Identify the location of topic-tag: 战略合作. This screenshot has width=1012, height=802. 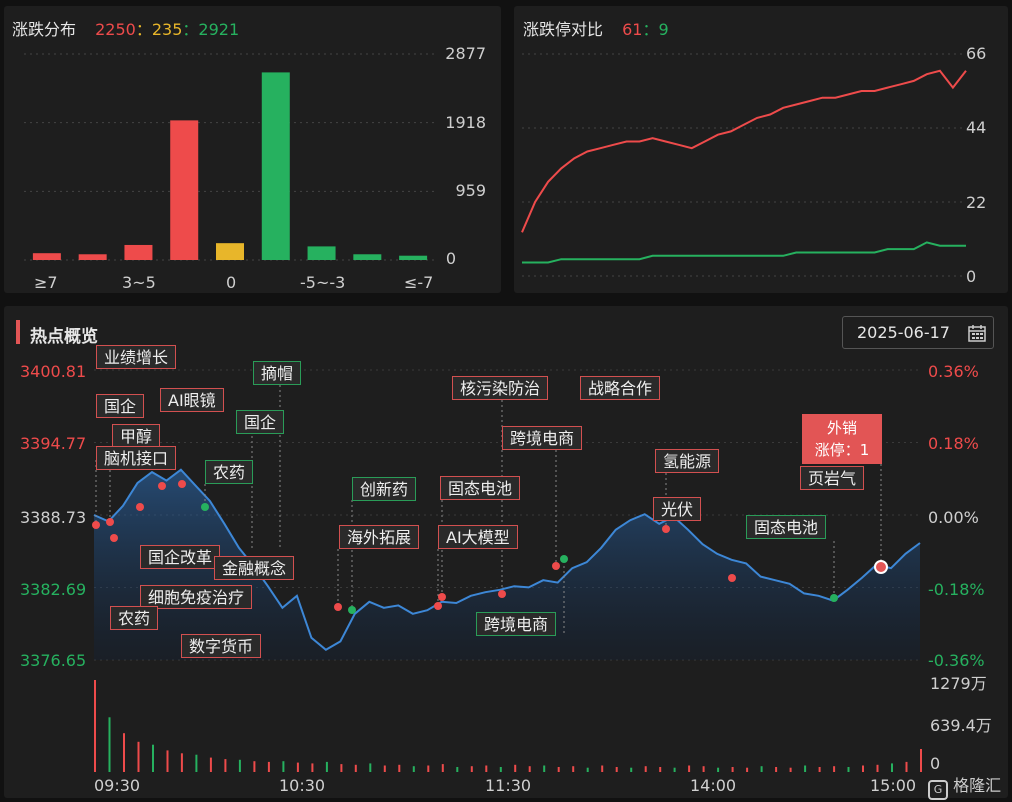
(620, 388).